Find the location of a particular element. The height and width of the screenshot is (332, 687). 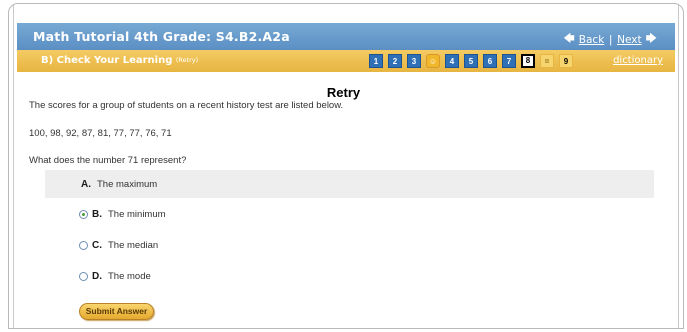

section-title: B) Check Your Learning (Retry) is located at coordinates (119, 60).